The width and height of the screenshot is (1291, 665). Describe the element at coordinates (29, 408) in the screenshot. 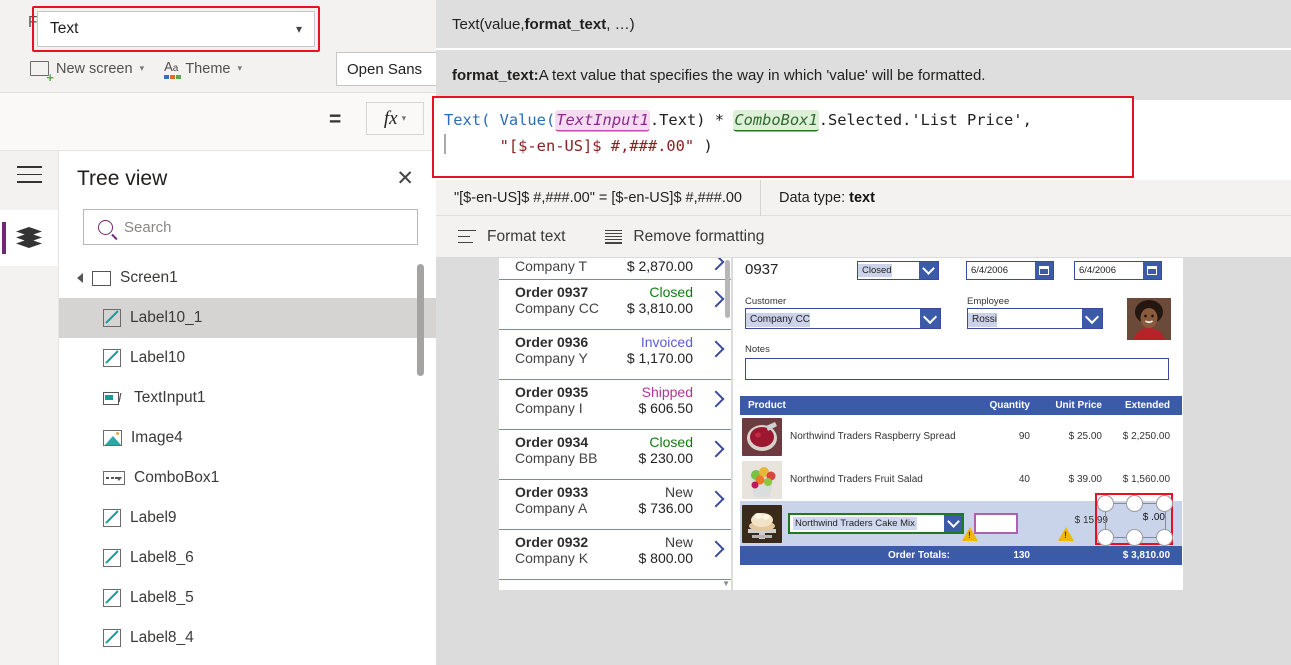

I see `left-rail` at that location.